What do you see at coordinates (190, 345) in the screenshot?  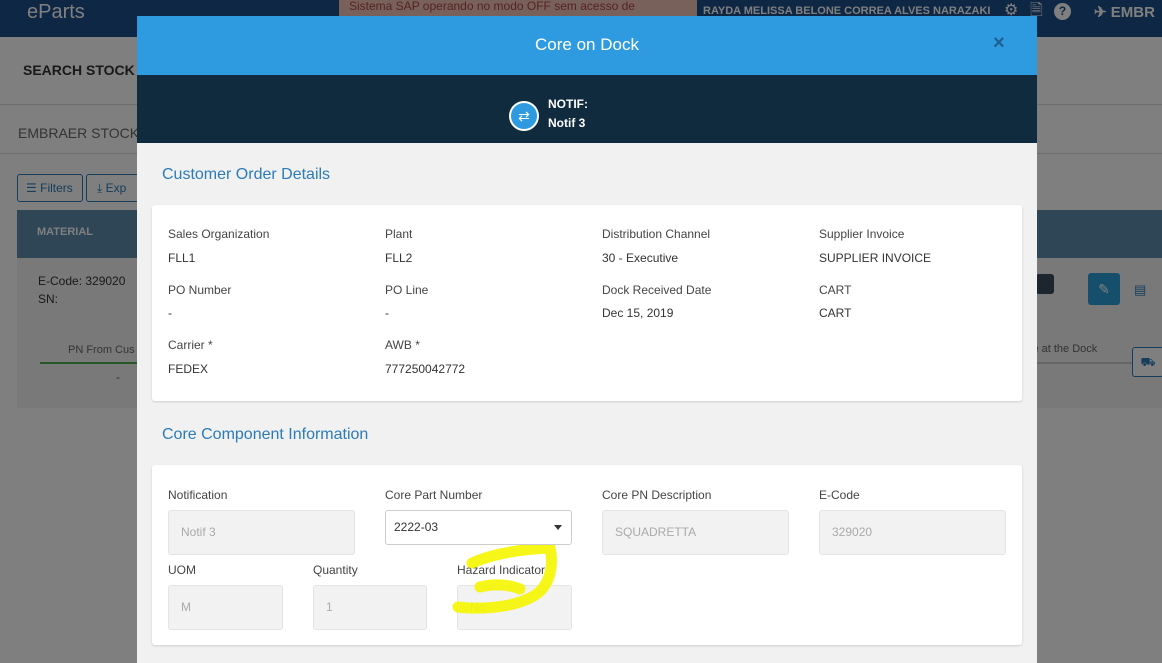 I see `carrier-label: Carrier *` at bounding box center [190, 345].